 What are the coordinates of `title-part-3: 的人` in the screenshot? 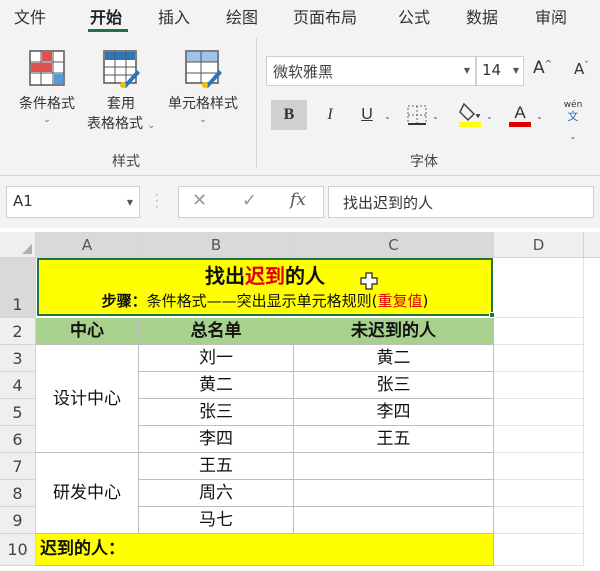 It's located at (305, 276).